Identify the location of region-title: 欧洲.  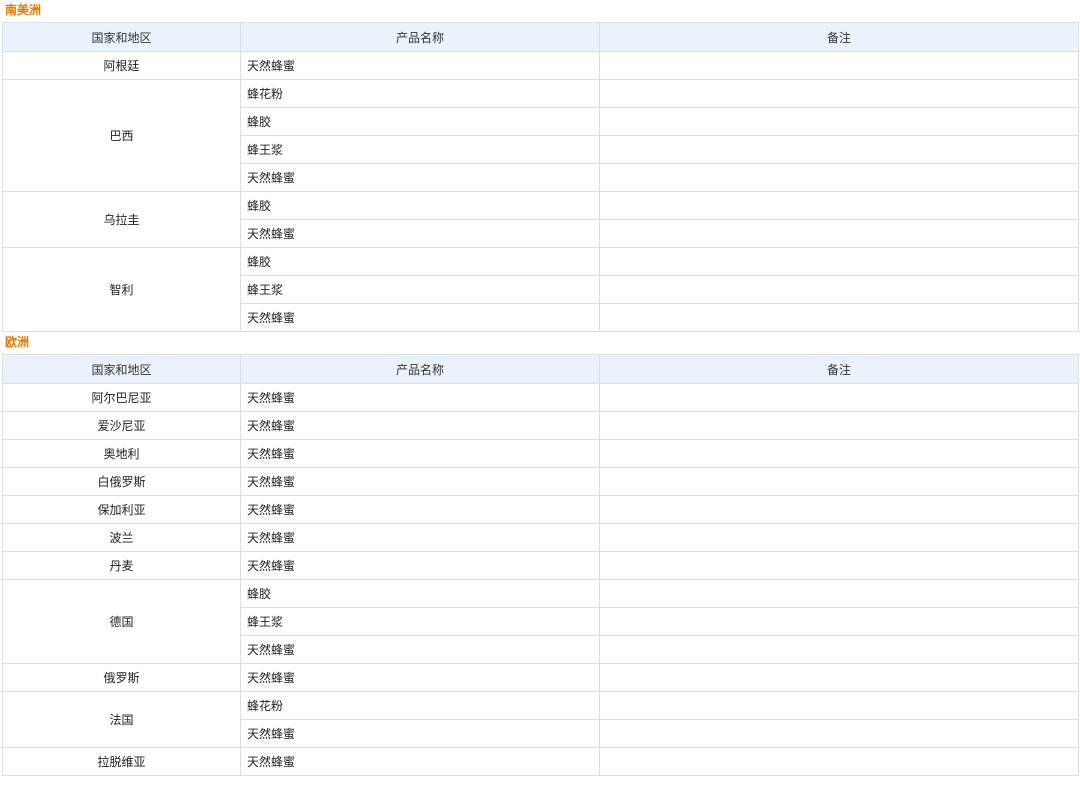
(17, 342).